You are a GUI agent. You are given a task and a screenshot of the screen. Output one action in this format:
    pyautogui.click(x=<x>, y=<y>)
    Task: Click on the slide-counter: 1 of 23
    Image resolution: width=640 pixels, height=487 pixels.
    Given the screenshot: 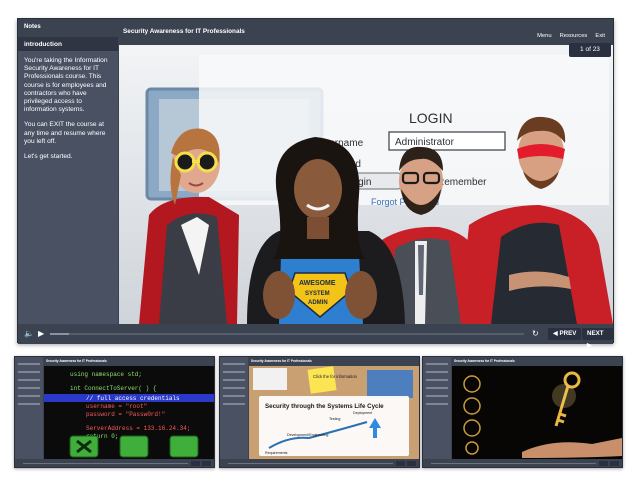 What is the action you would take?
    pyautogui.click(x=590, y=50)
    